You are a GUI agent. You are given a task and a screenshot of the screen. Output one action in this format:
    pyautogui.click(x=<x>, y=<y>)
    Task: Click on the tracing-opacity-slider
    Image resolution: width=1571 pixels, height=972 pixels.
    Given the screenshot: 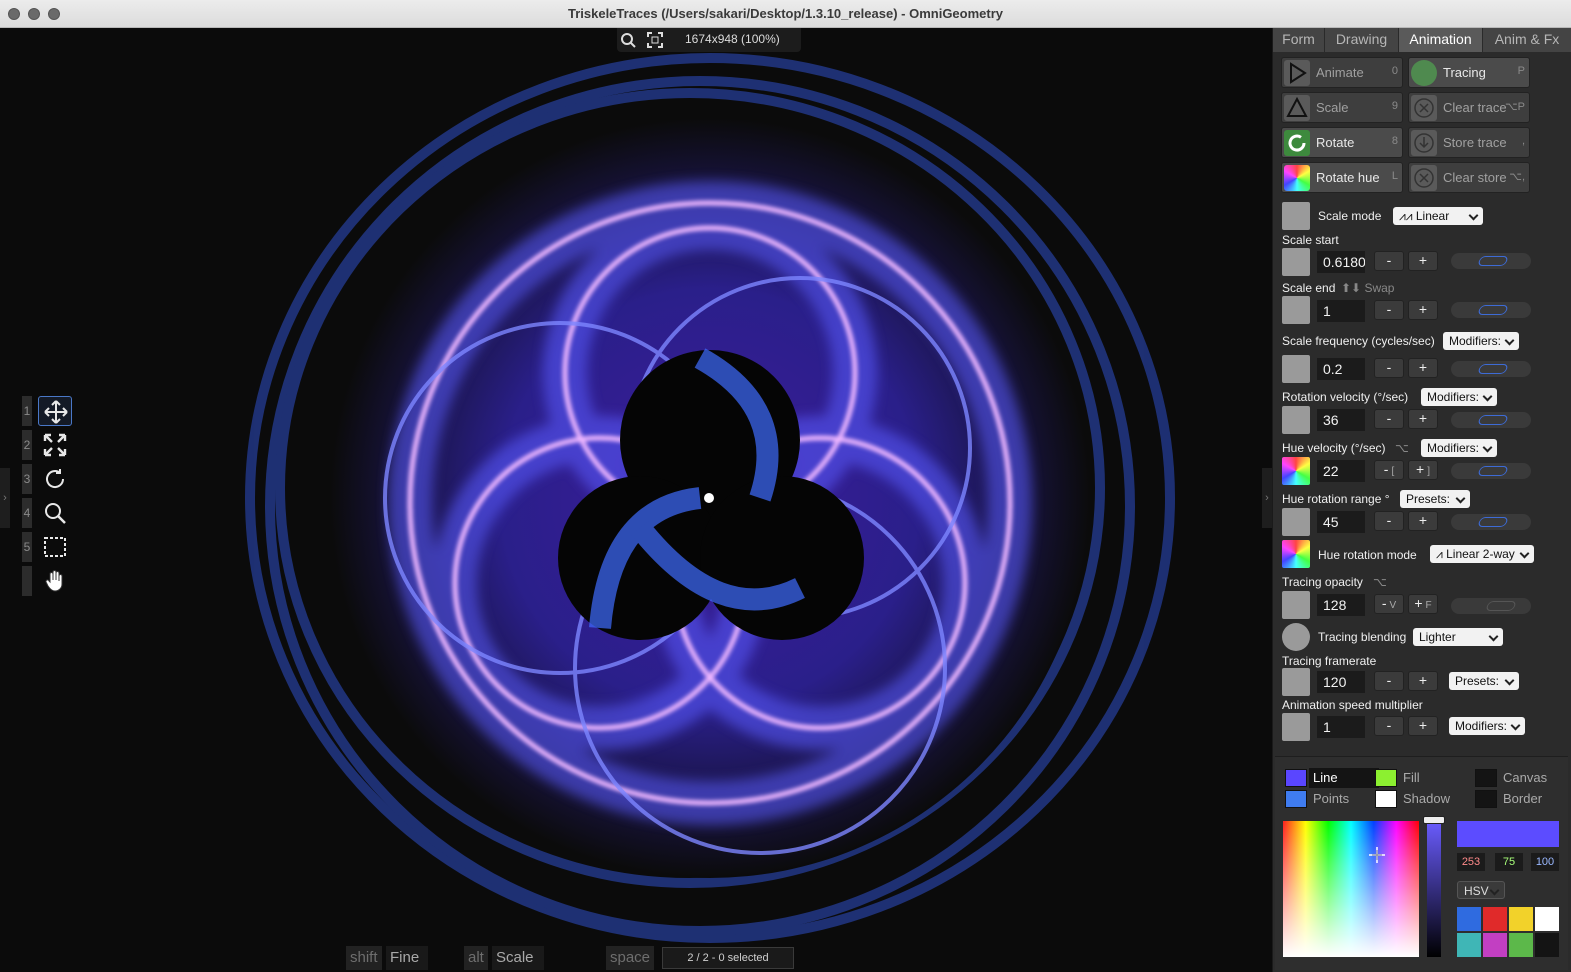 What is the action you would take?
    pyautogui.click(x=1491, y=606)
    